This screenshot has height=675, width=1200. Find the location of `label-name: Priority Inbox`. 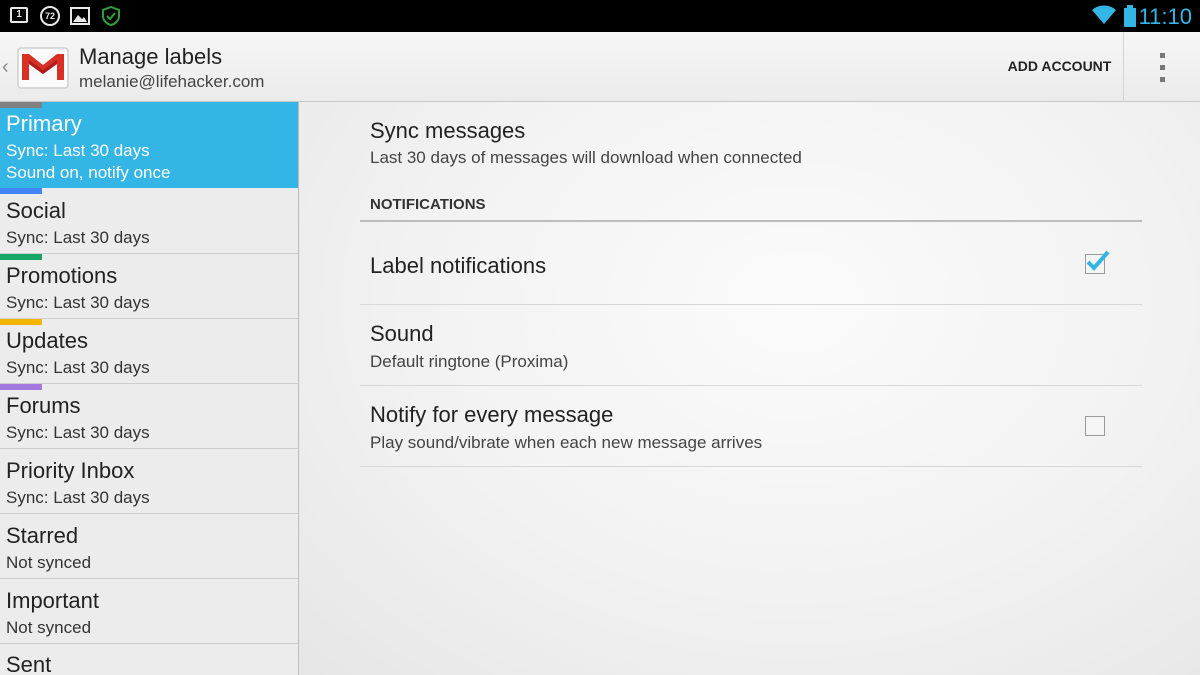

label-name: Priority Inbox is located at coordinates (70, 470).